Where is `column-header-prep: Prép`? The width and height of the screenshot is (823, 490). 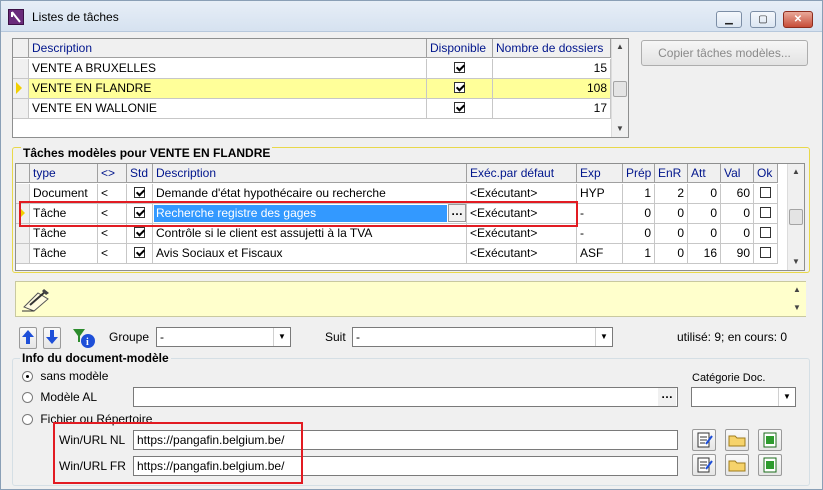 column-header-prep: Prép is located at coordinates (639, 173).